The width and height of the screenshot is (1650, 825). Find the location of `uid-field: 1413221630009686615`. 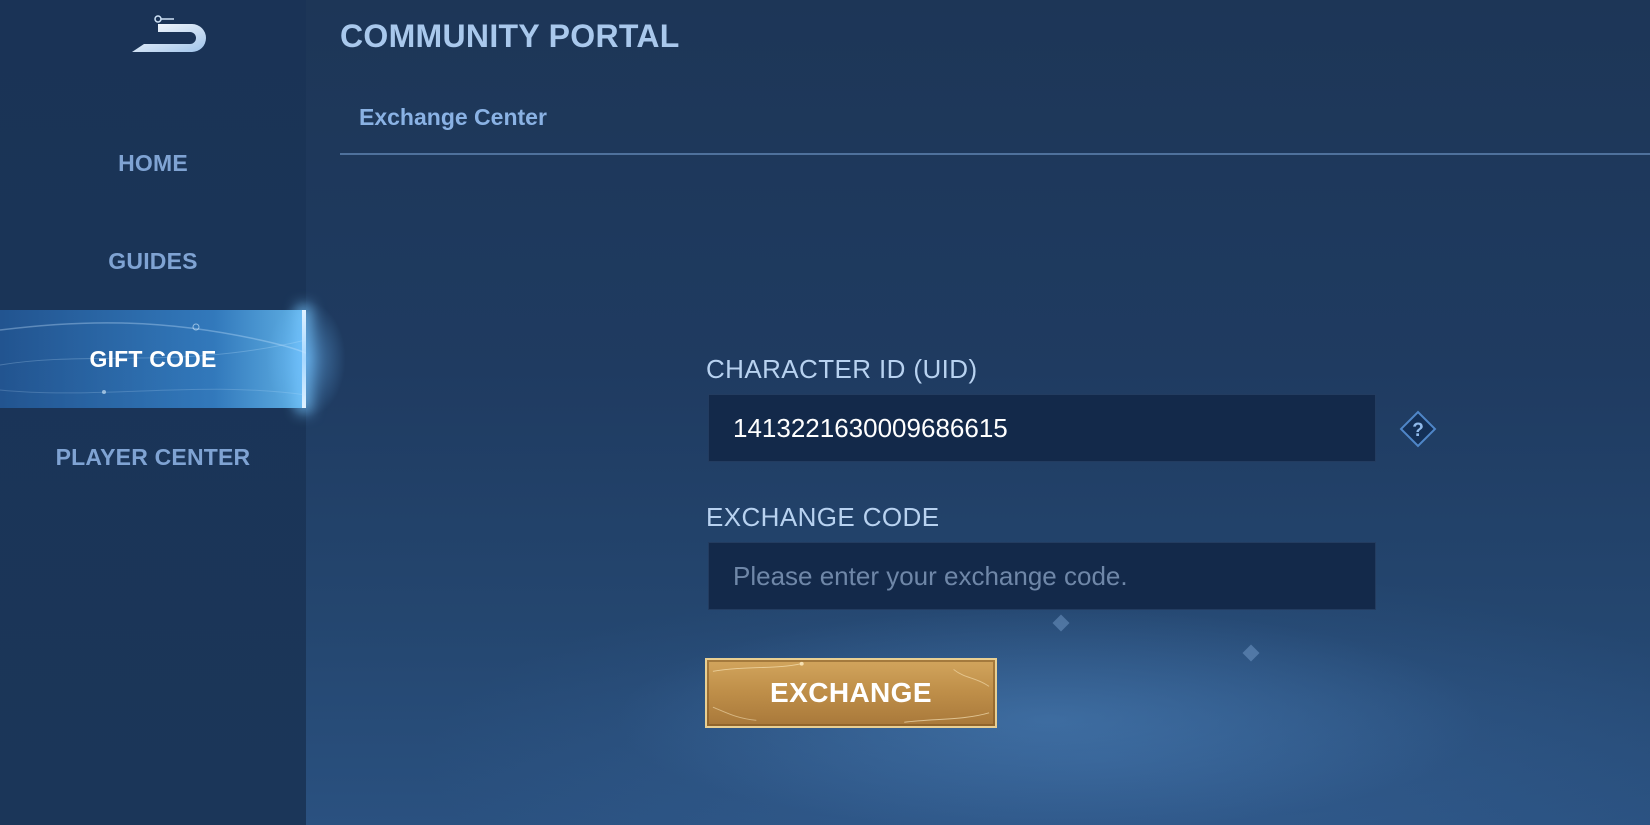

uid-field: 1413221630009686615 is located at coordinates (1042, 428).